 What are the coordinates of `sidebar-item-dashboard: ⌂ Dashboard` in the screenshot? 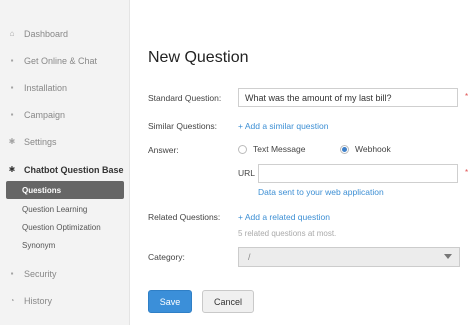 It's located at (65, 34).